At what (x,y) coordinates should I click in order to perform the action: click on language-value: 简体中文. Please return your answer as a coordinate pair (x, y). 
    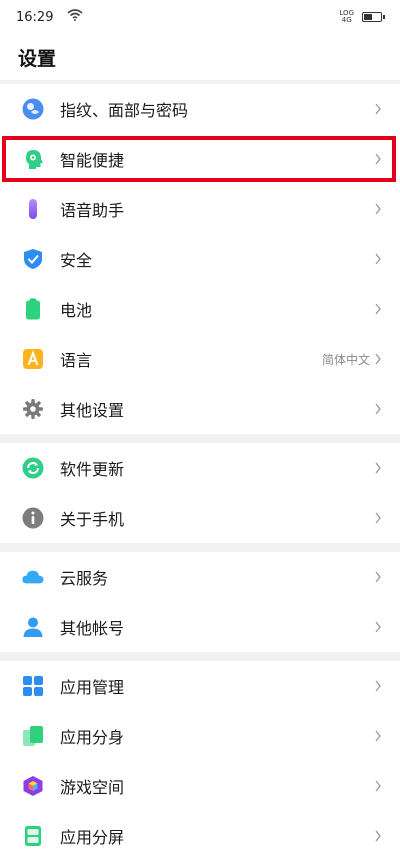
    Looking at the image, I should click on (345, 359).